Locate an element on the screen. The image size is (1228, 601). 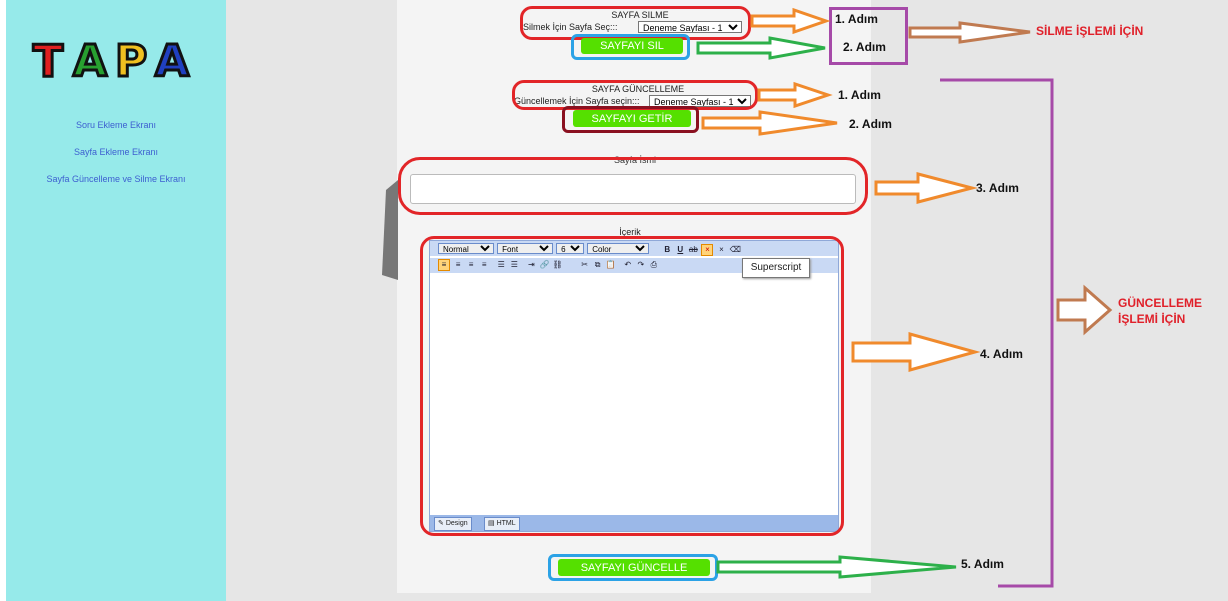
arrow-step3 is located at coordinates (926, 188).